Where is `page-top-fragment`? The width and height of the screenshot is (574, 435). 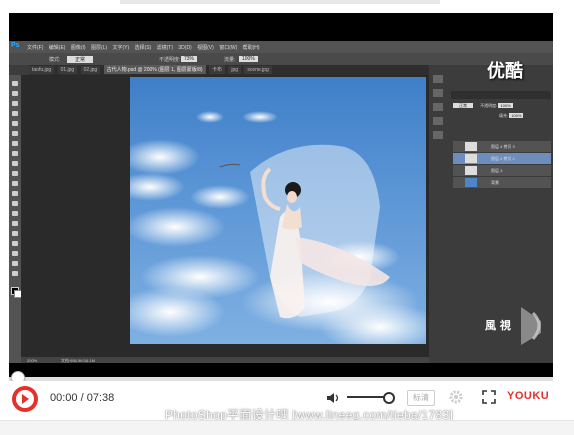 page-top-fragment is located at coordinates (280, 2).